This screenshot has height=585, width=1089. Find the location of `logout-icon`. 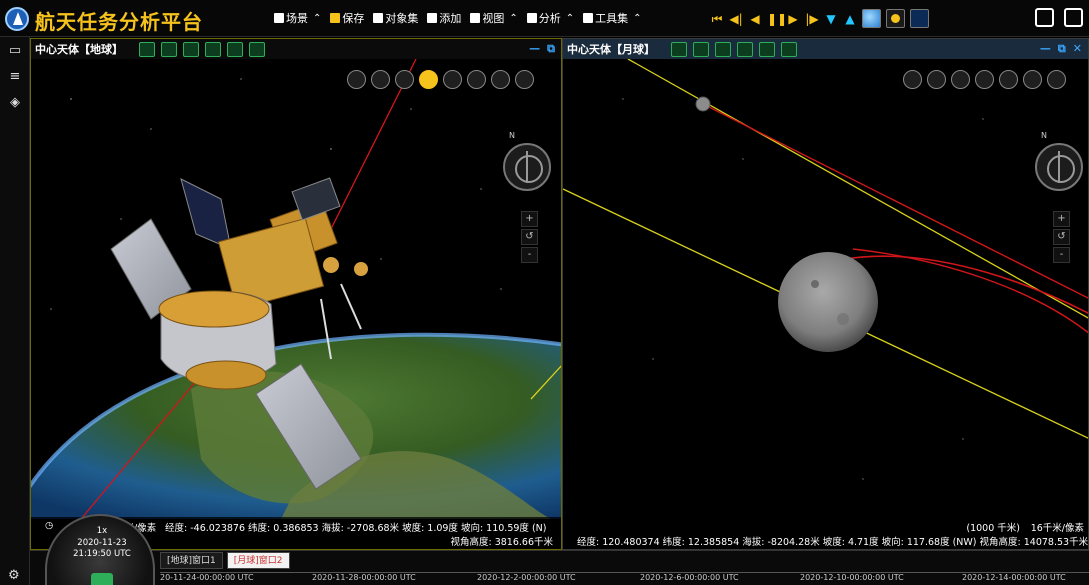

logout-icon is located at coordinates (1073, 17).